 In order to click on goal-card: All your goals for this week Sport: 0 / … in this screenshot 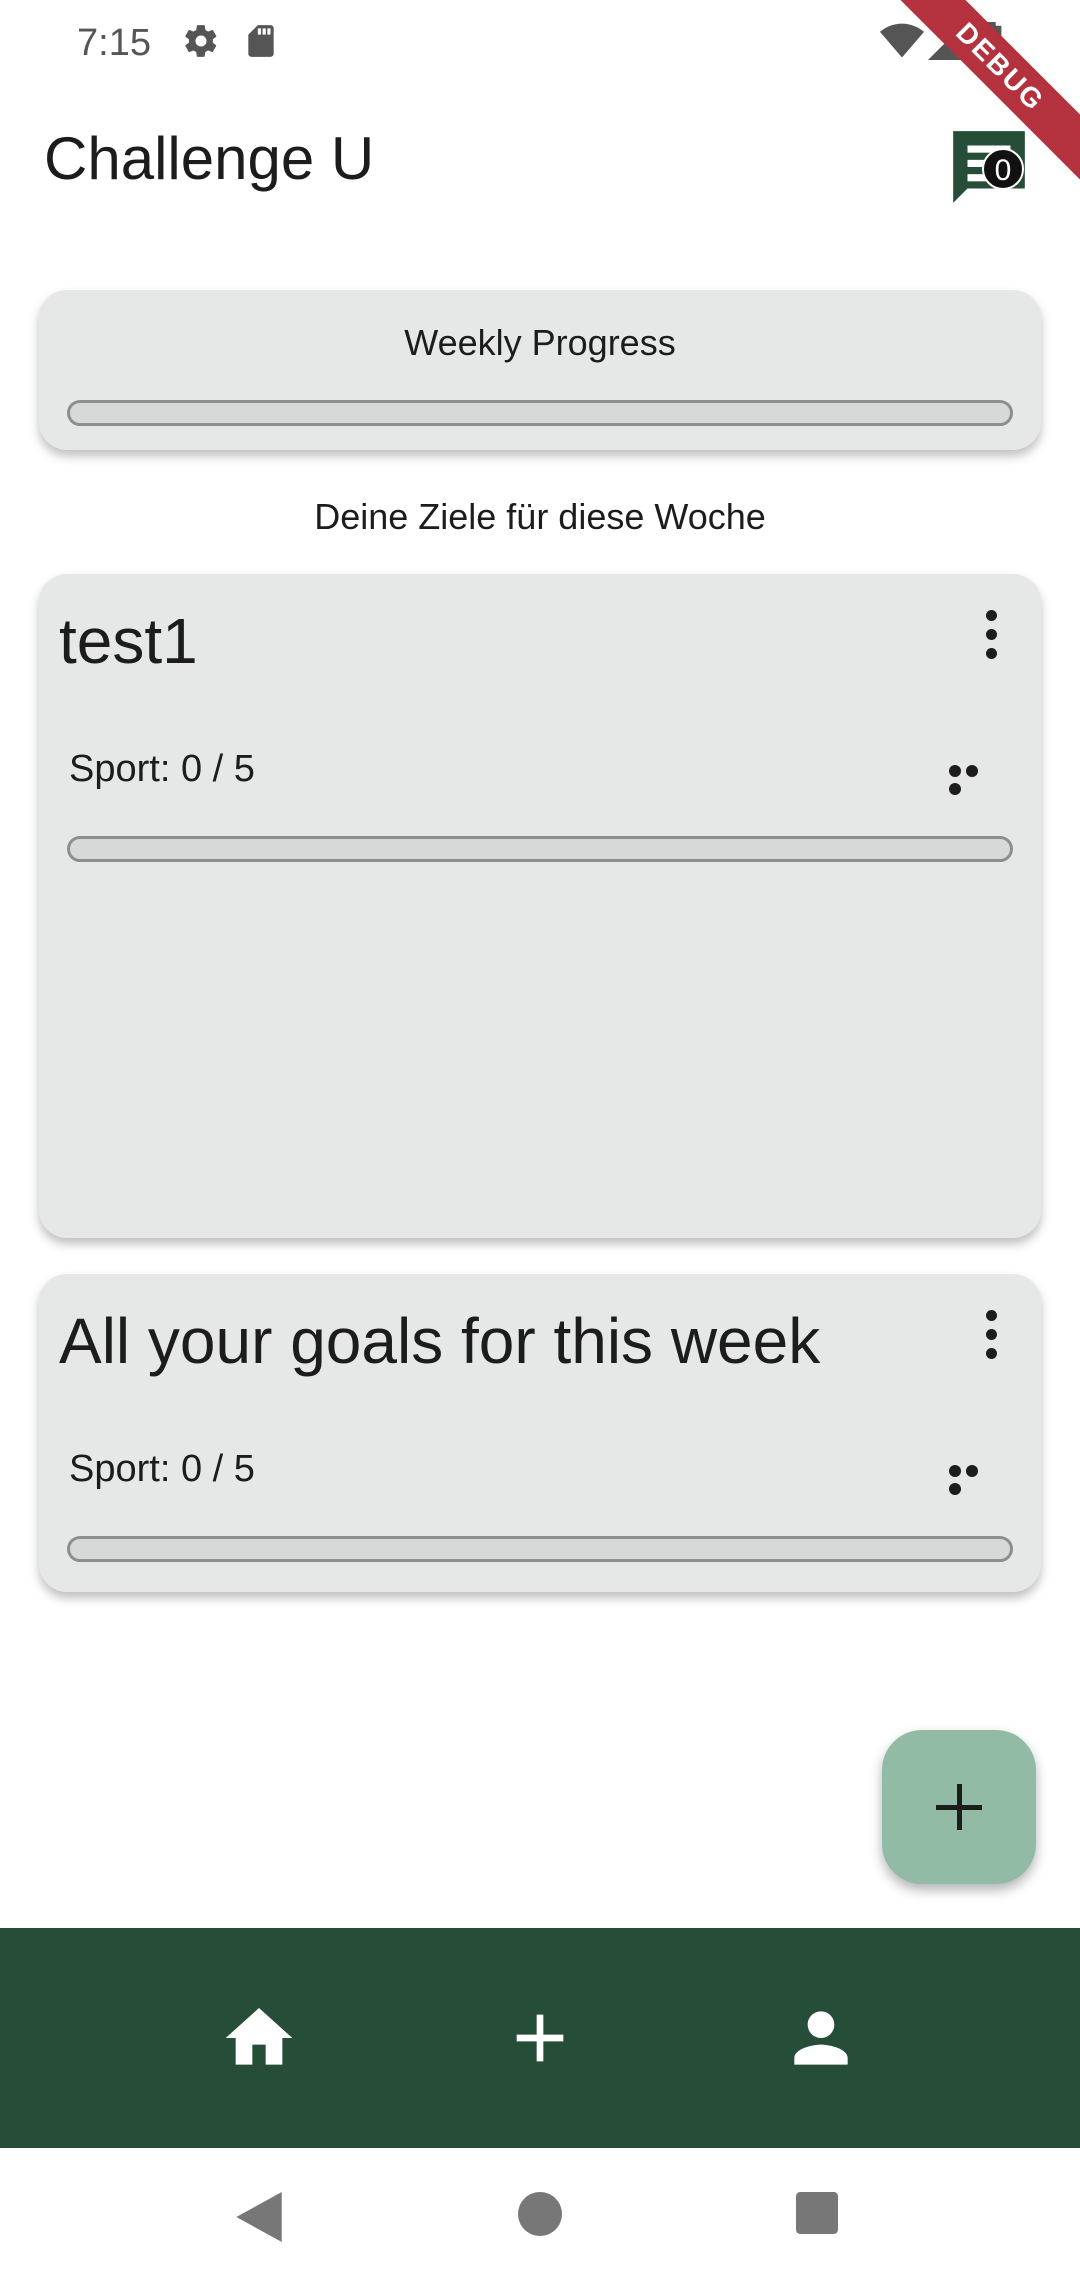, I will do `click(540, 1433)`.